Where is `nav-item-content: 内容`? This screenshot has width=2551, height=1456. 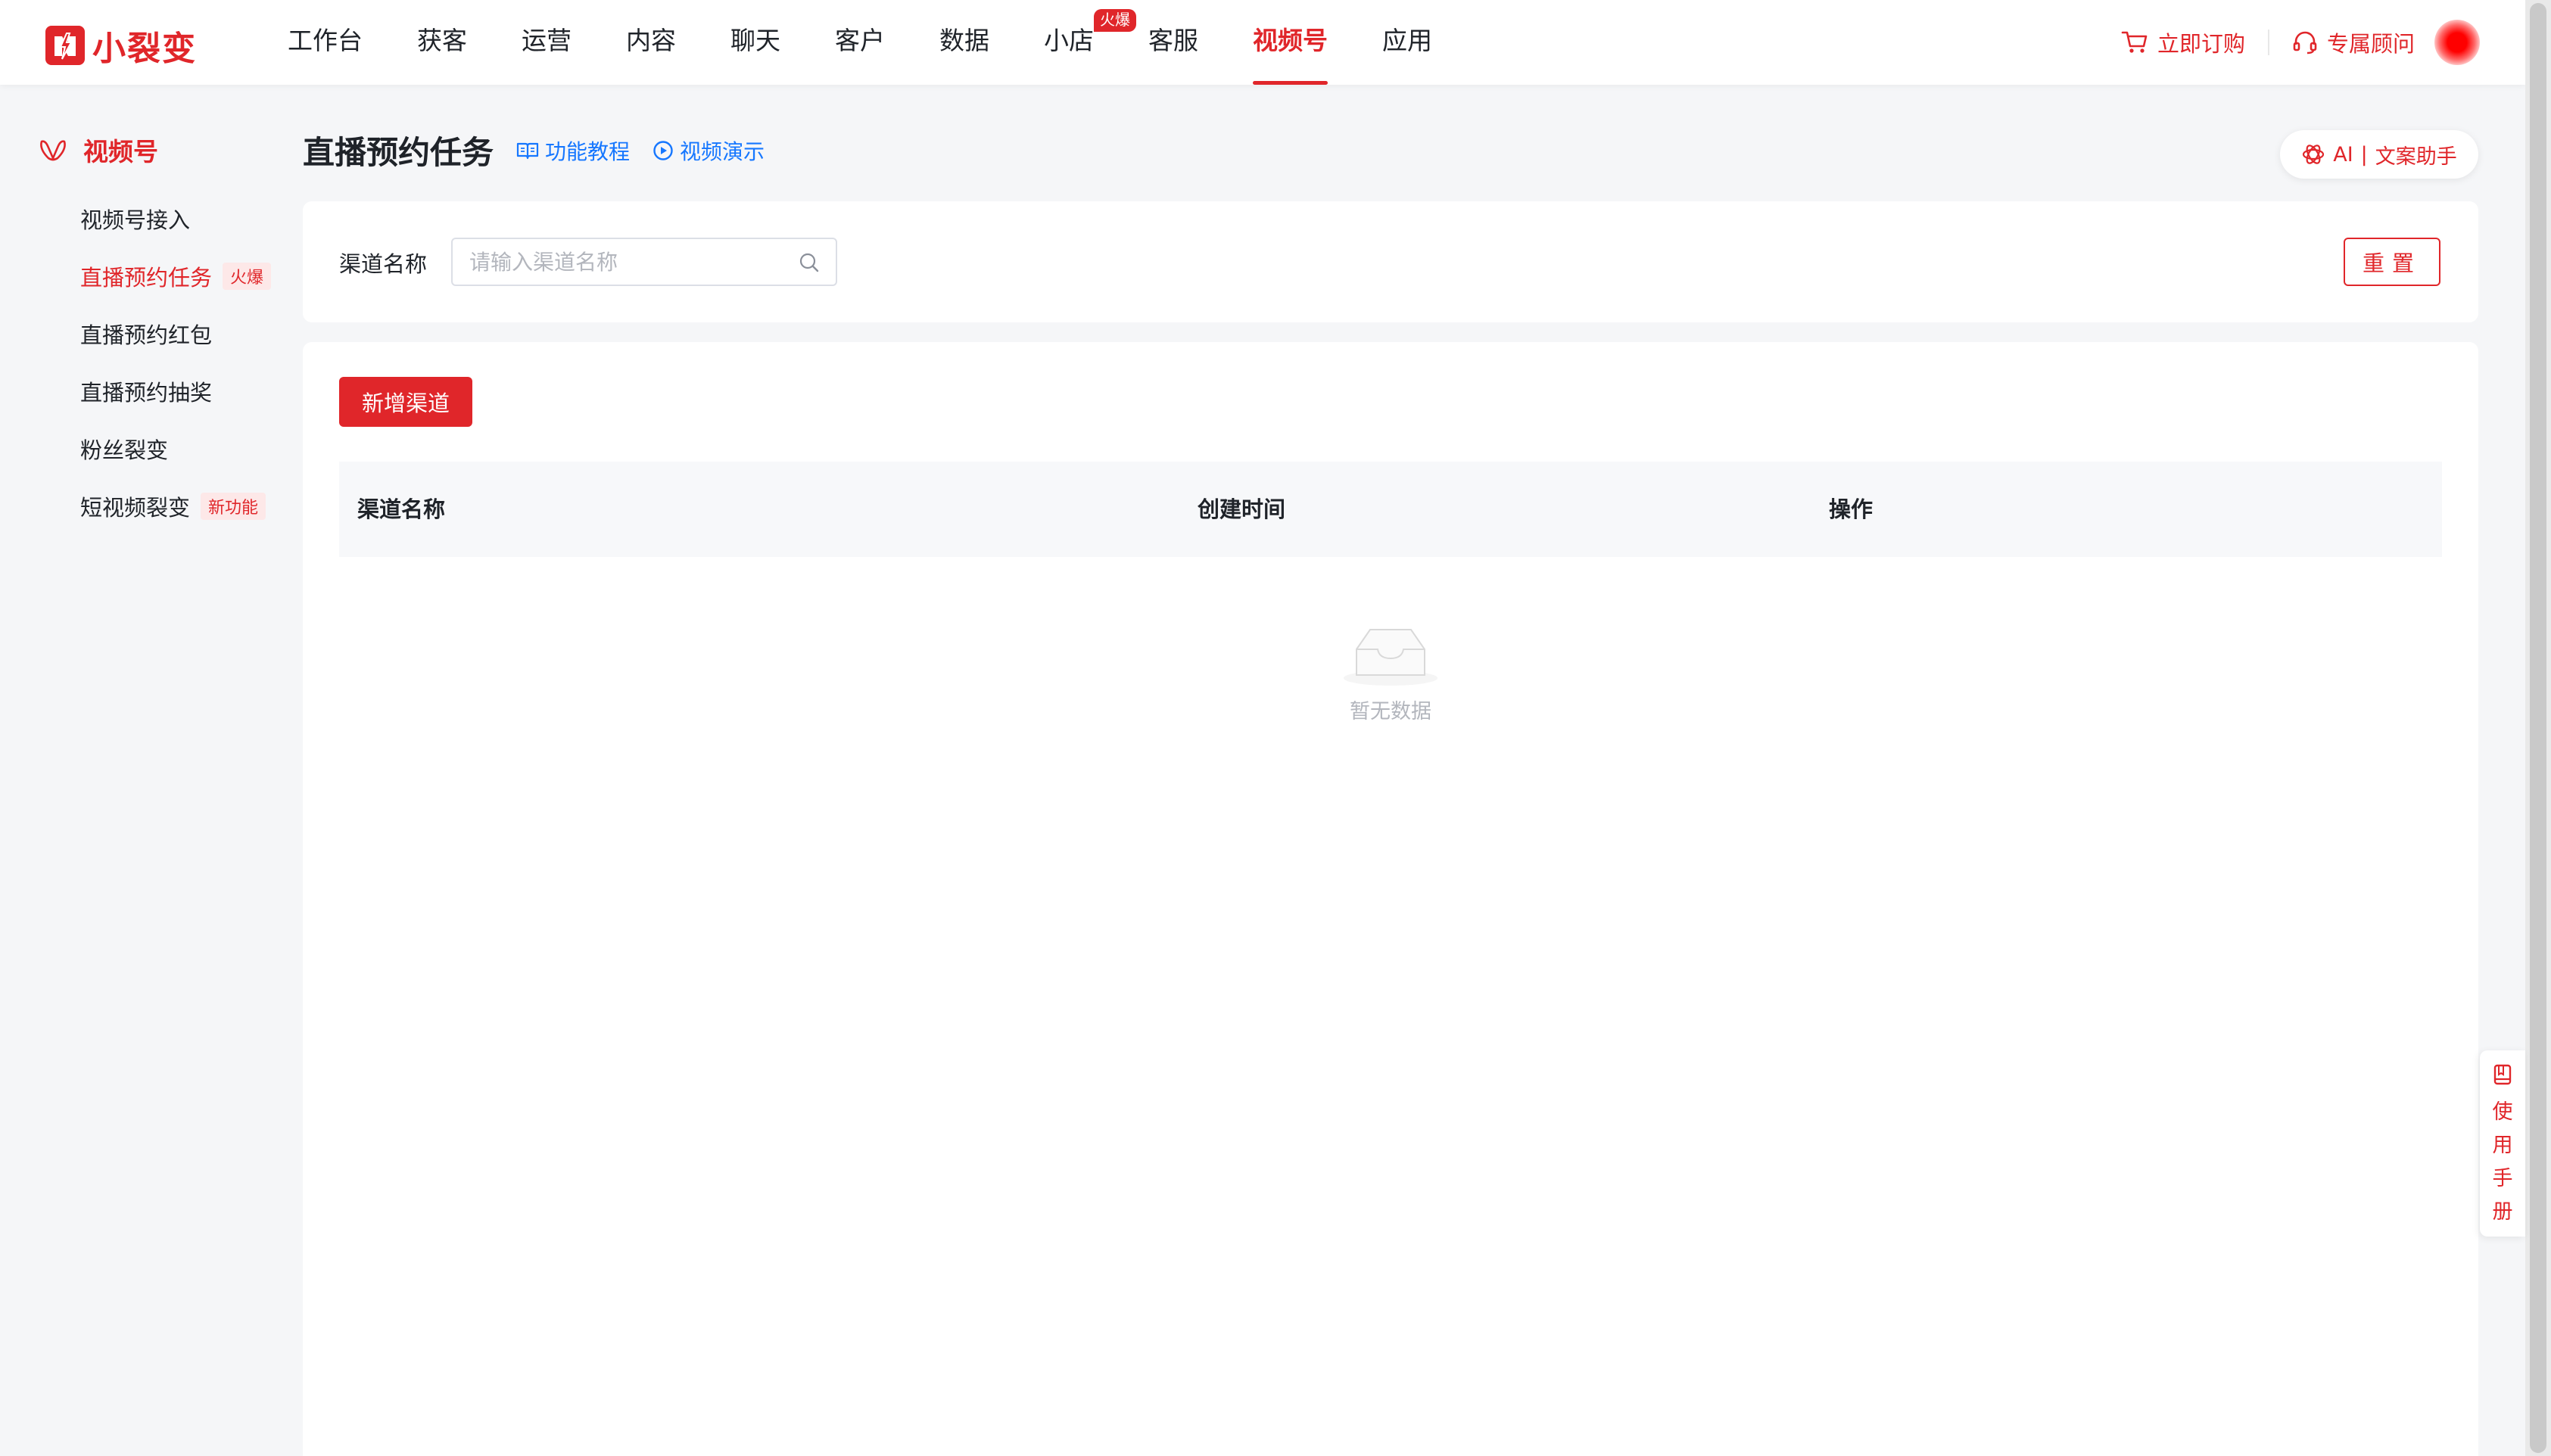 nav-item-content: 内容 is located at coordinates (651, 42).